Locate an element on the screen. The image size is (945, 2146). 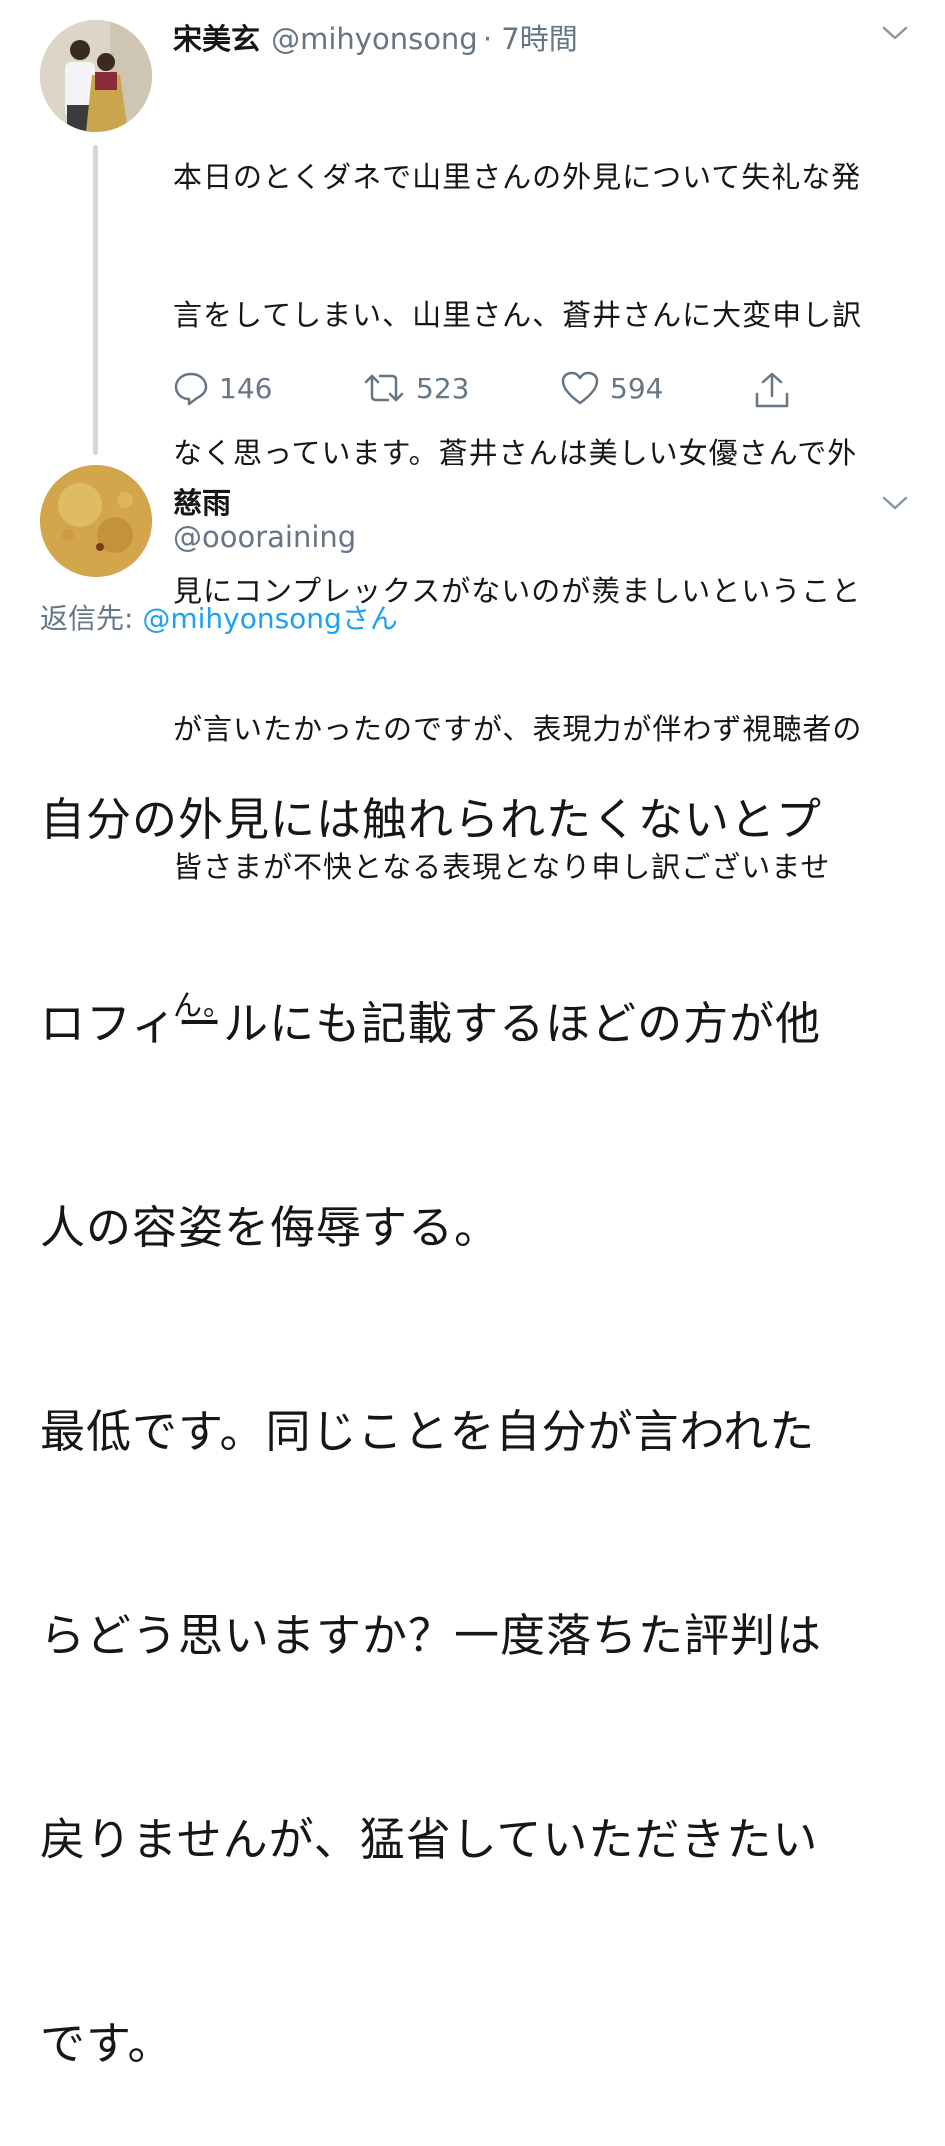
tweet-text-line: 最低です。同じことを自分が言われた is located at coordinates (428, 1431).